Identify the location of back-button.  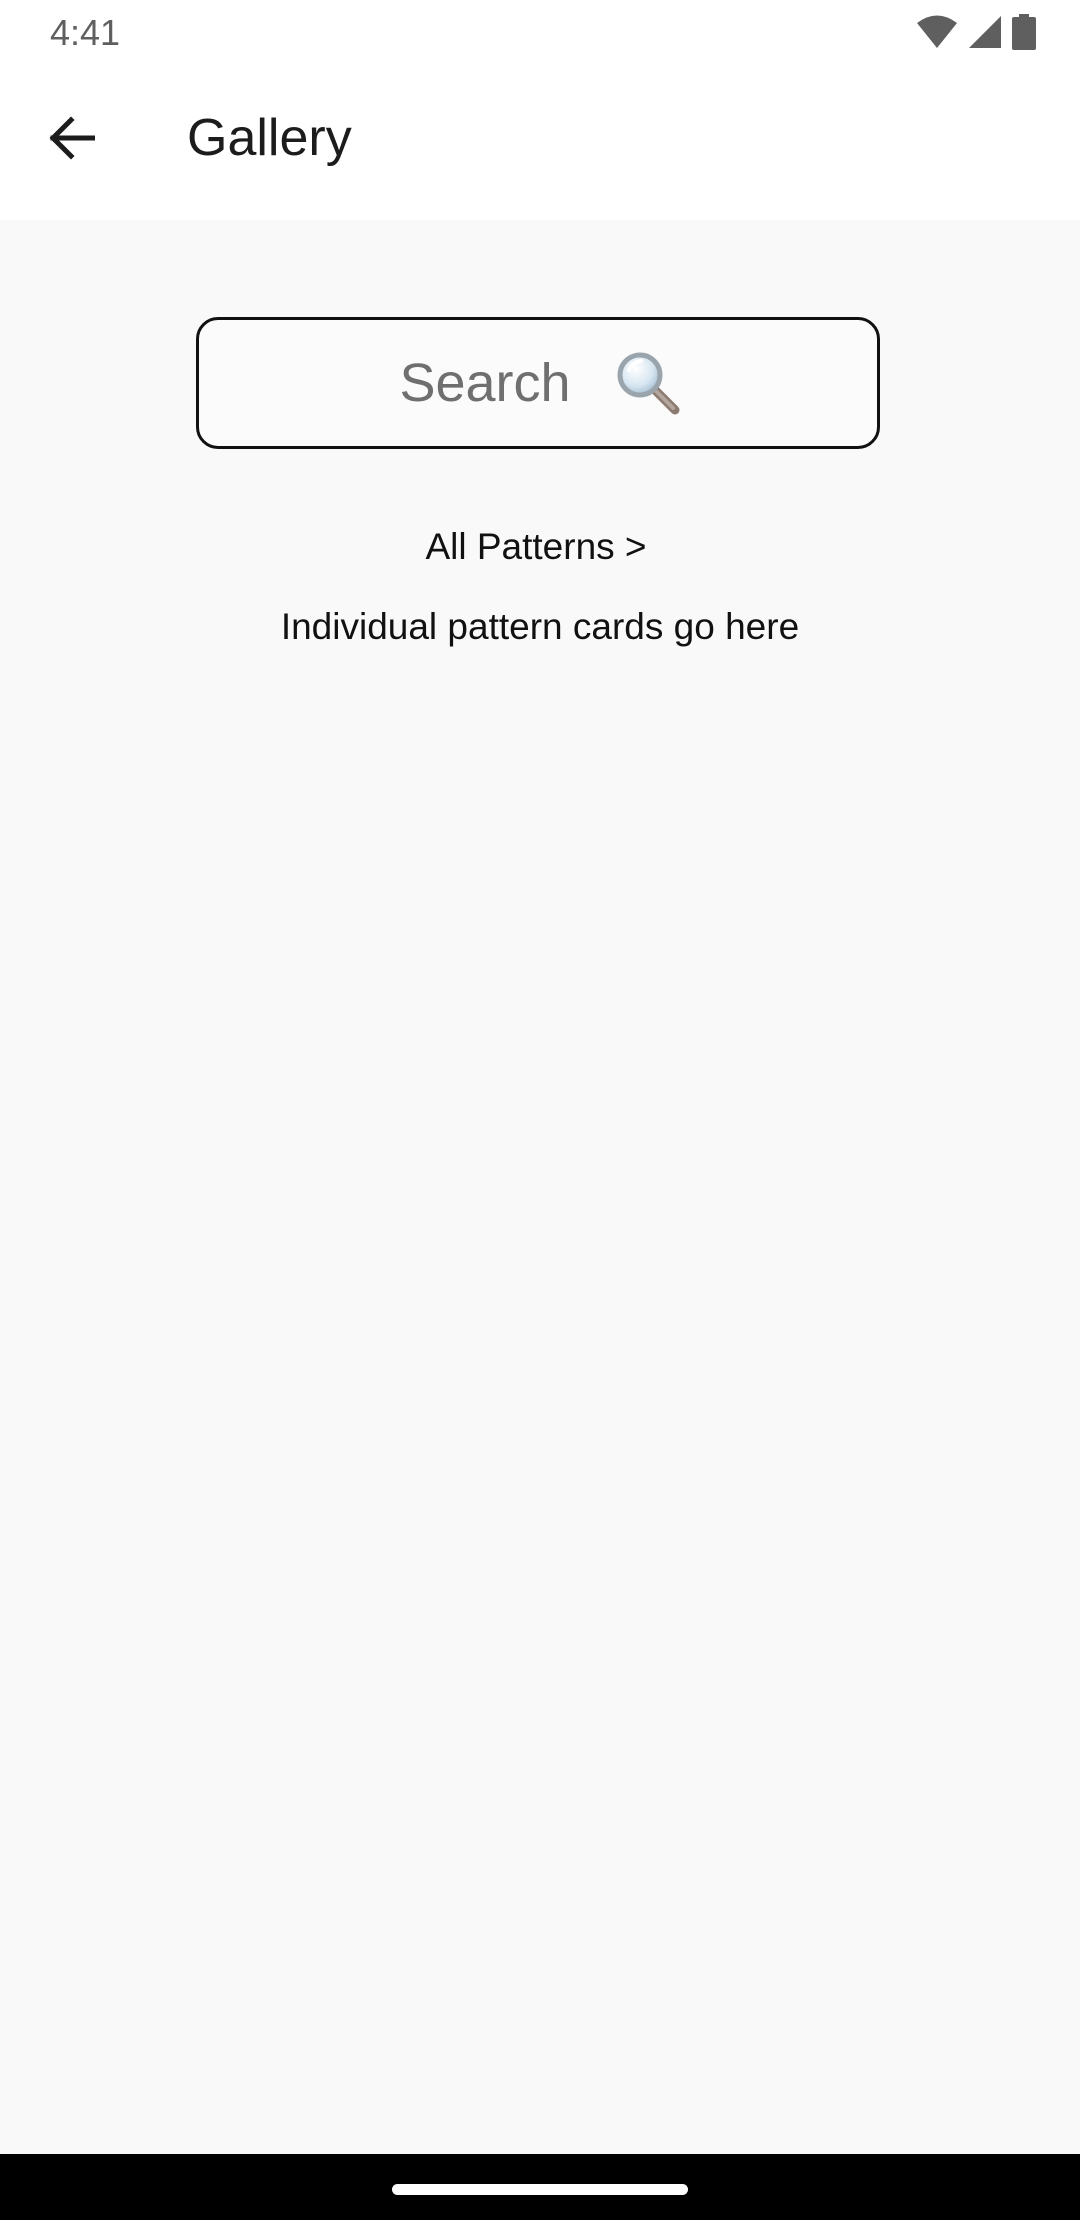
(71, 138).